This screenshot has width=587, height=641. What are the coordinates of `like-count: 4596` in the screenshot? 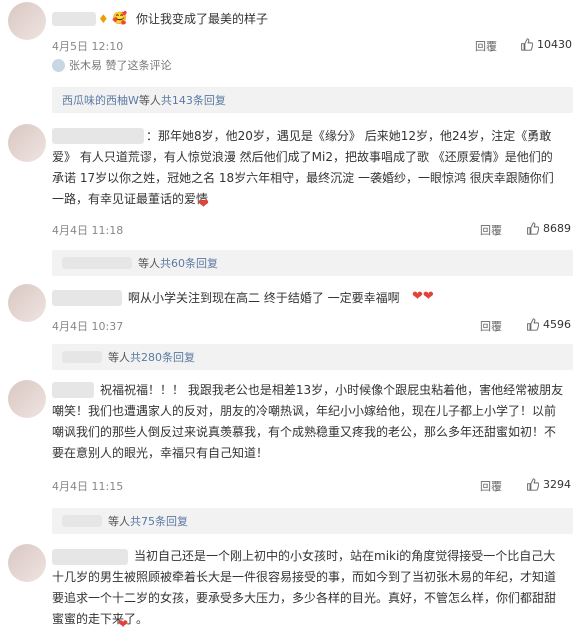 It's located at (557, 324).